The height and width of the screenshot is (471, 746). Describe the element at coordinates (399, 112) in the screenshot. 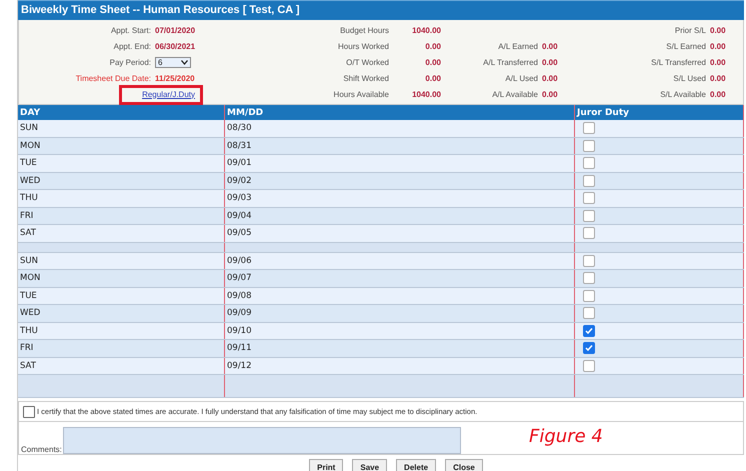

I see `column-header: MM/DD` at that location.